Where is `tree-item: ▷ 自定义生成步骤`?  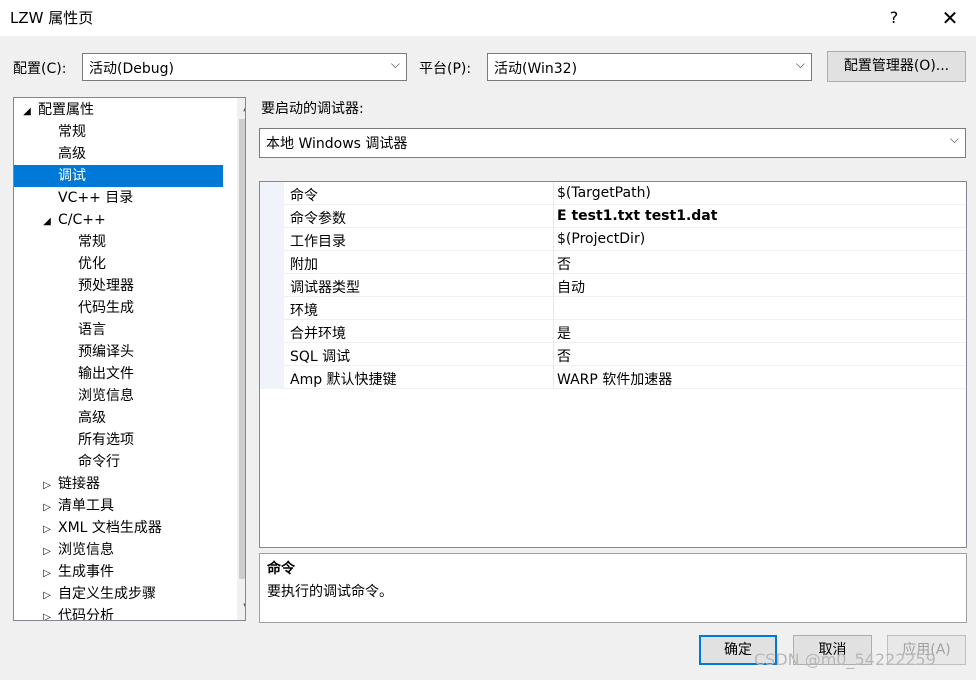 tree-item: ▷ 自定义生成步骤 is located at coordinates (118, 594).